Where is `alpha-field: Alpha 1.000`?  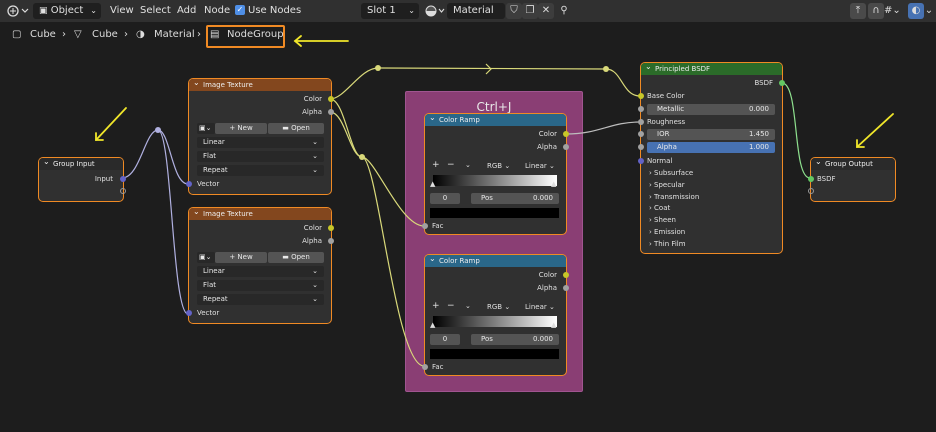 alpha-field: Alpha 1.000 is located at coordinates (711, 147).